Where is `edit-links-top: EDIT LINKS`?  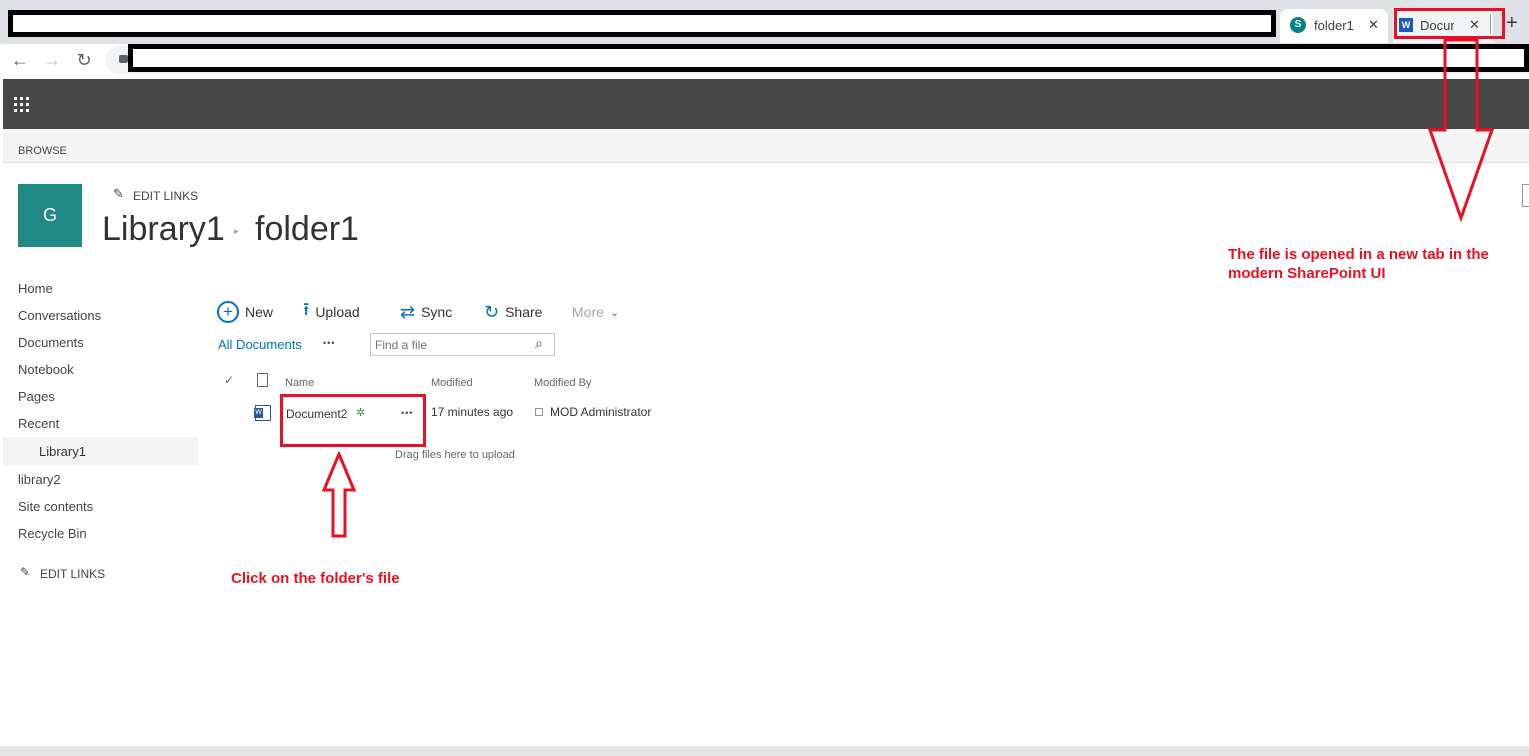 edit-links-top: EDIT LINKS is located at coordinates (165, 196).